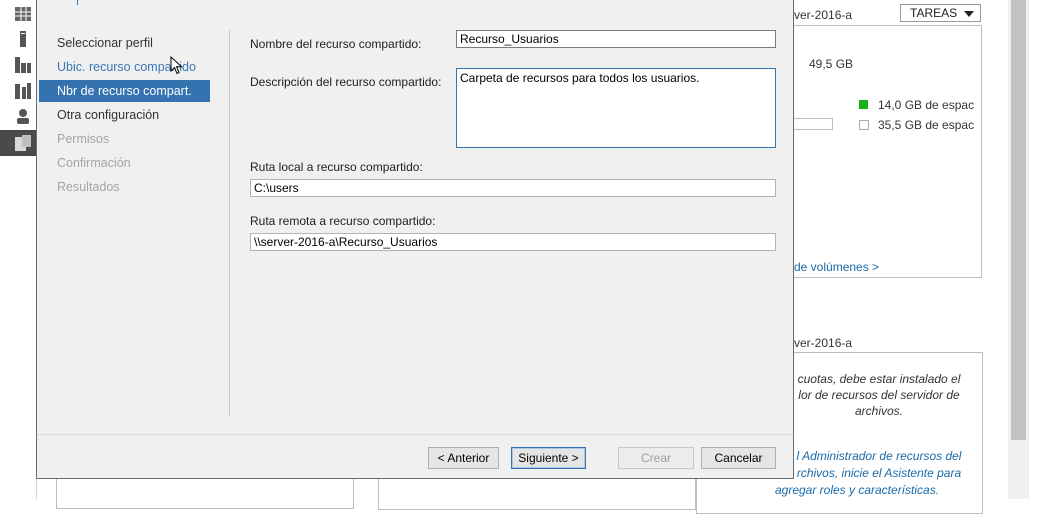 The width and height of the screenshot is (1039, 514). I want to click on share-name-label: Nombre del recurso compartido:, so click(336, 44).